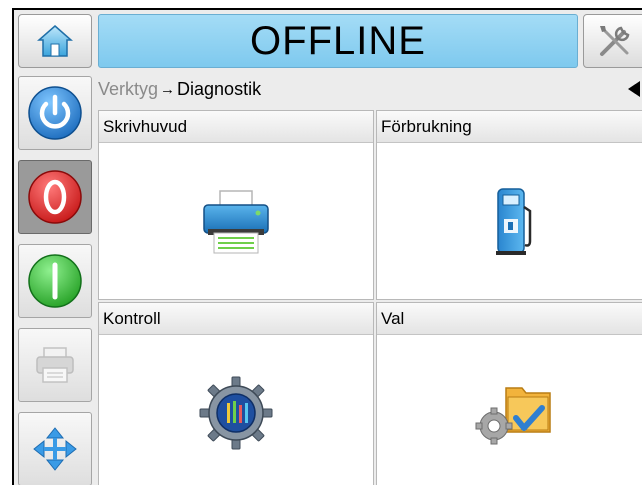 The image size is (642, 485). What do you see at coordinates (236, 319) in the screenshot?
I see `tile-label: Kontroll` at bounding box center [236, 319].